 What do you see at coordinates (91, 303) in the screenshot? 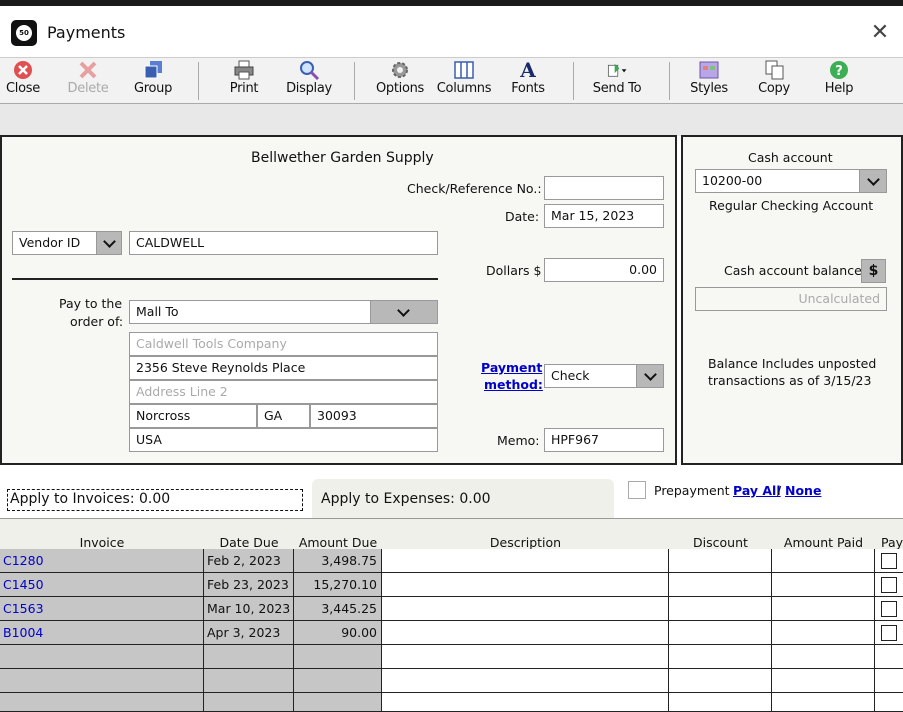
I see `pay-to-label-line1: Pay to the` at bounding box center [91, 303].